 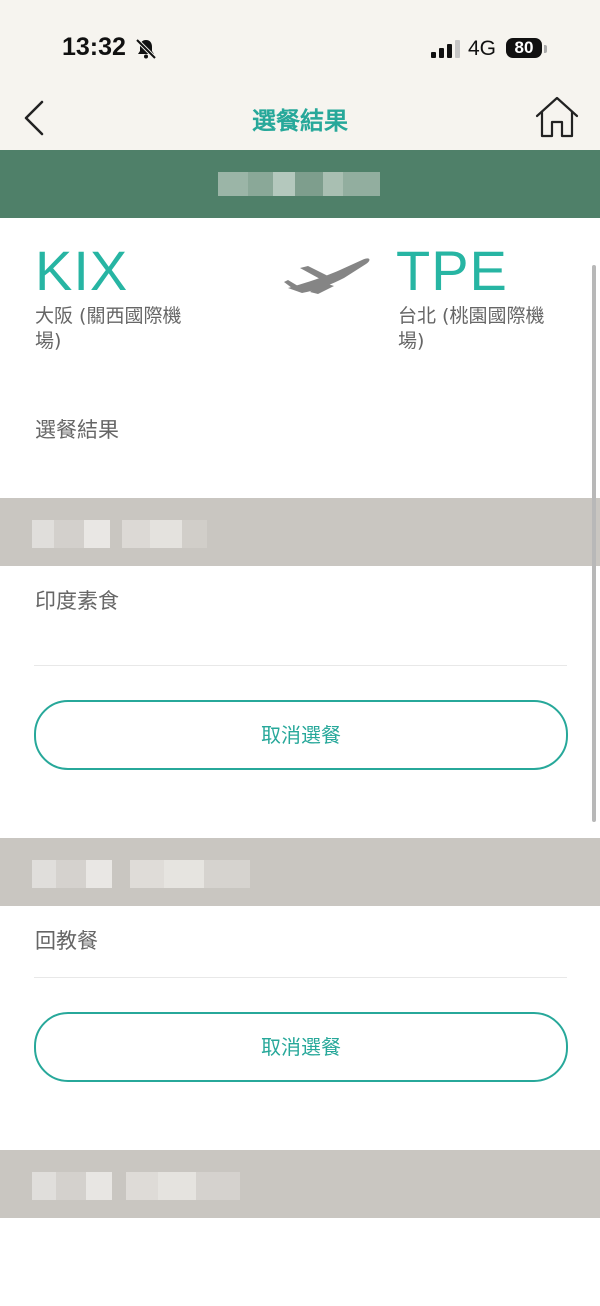 I want to click on origin-airport-code: KIX, so click(x=82, y=270).